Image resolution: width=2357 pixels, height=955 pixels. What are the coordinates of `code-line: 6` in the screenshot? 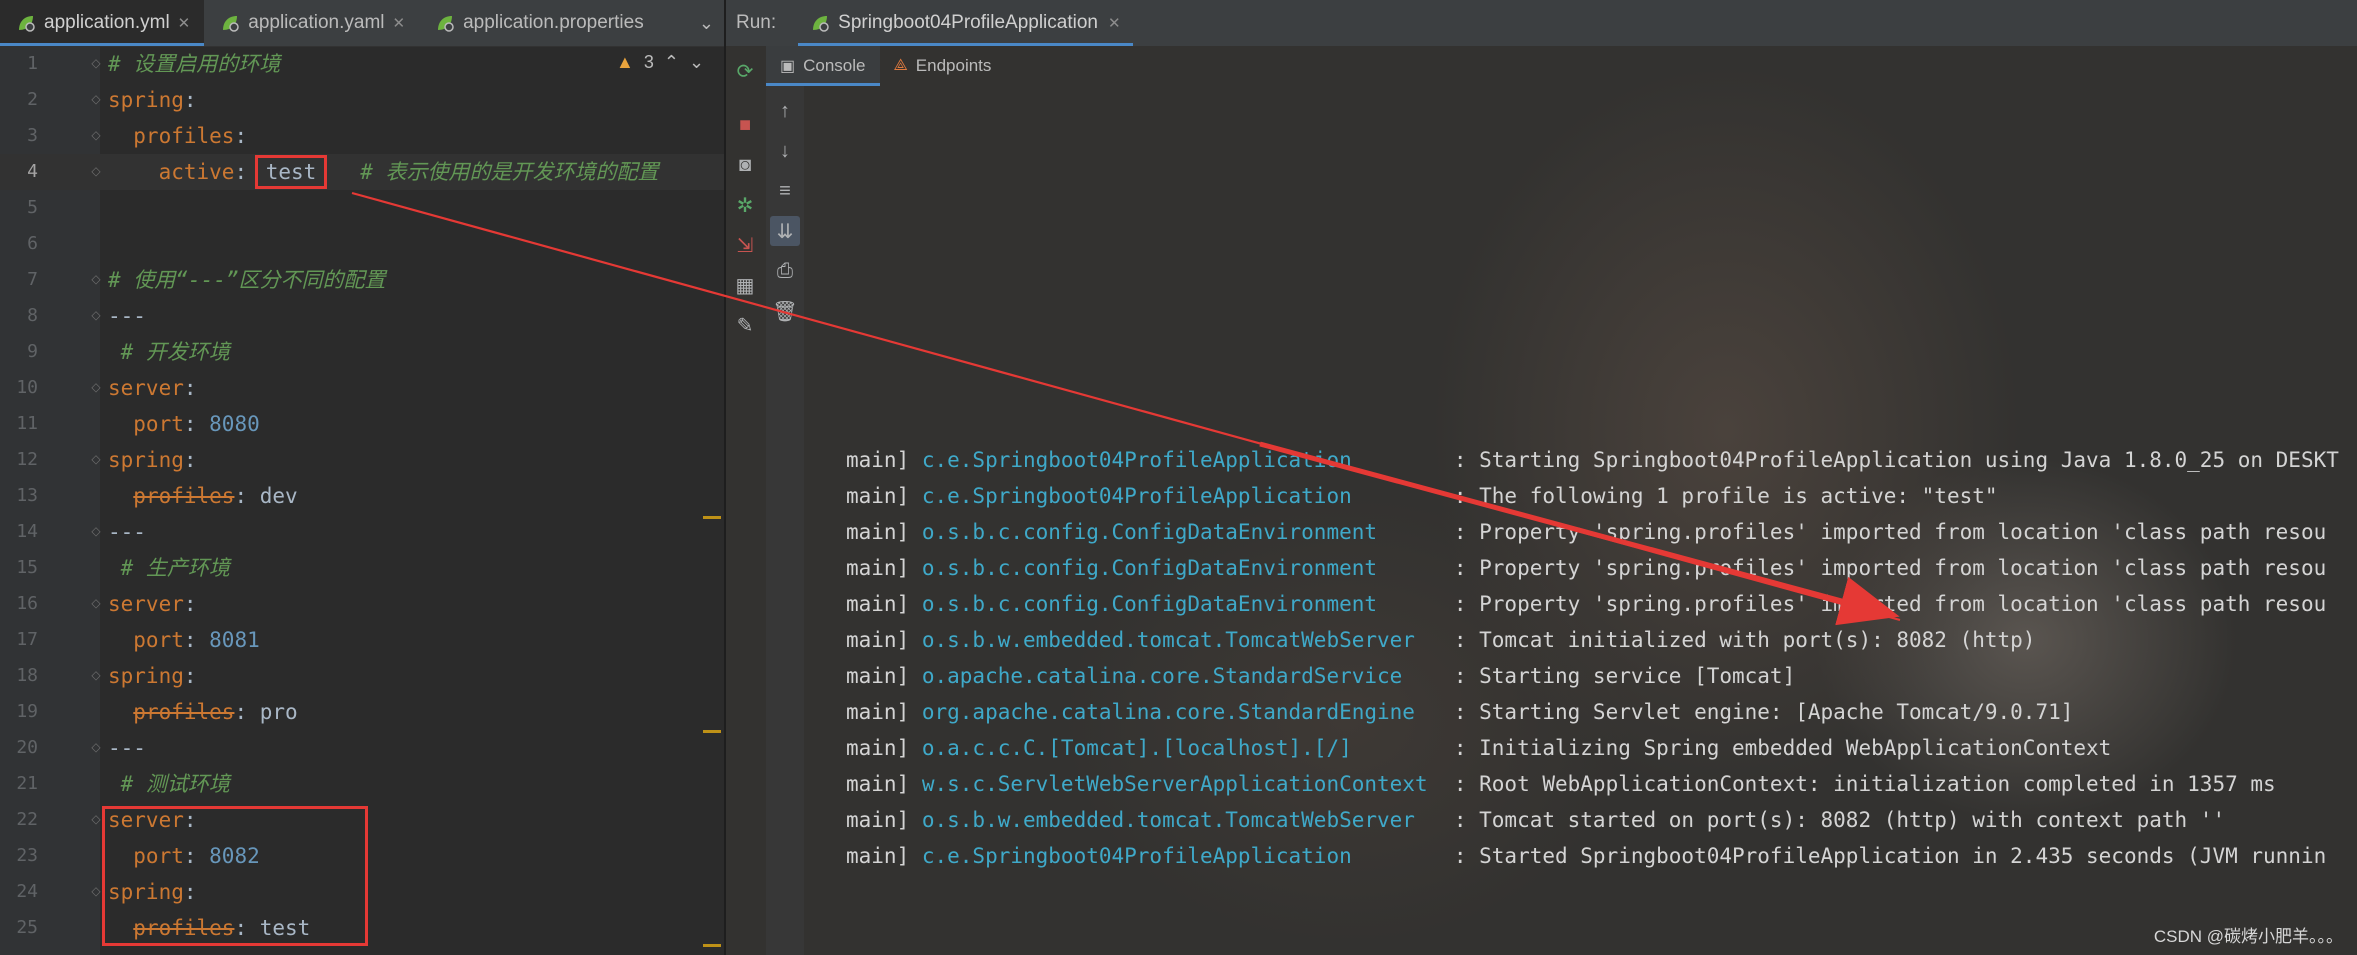 It's located at (362, 244).